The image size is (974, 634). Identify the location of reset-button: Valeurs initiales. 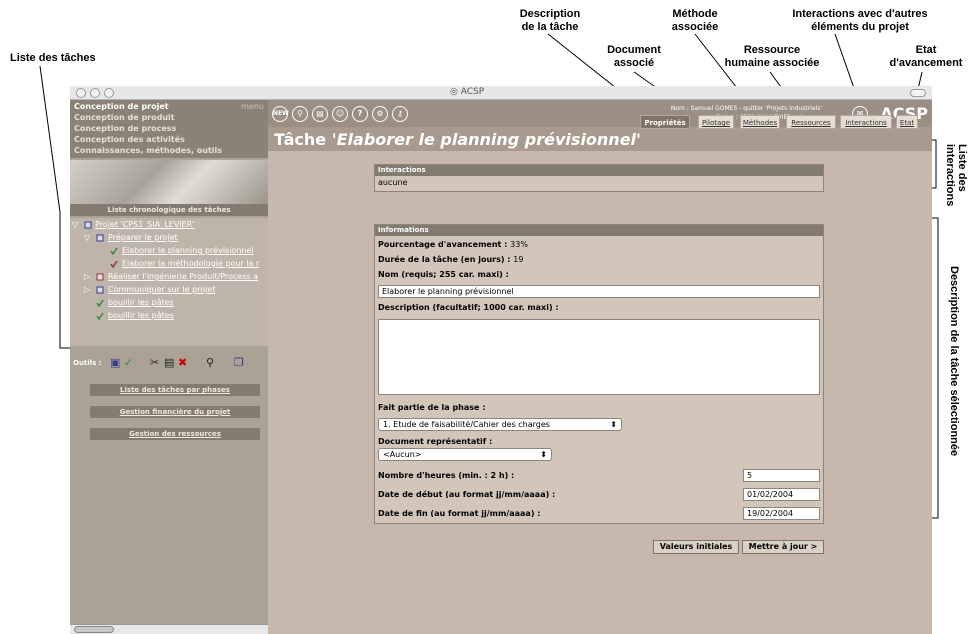
(696, 547).